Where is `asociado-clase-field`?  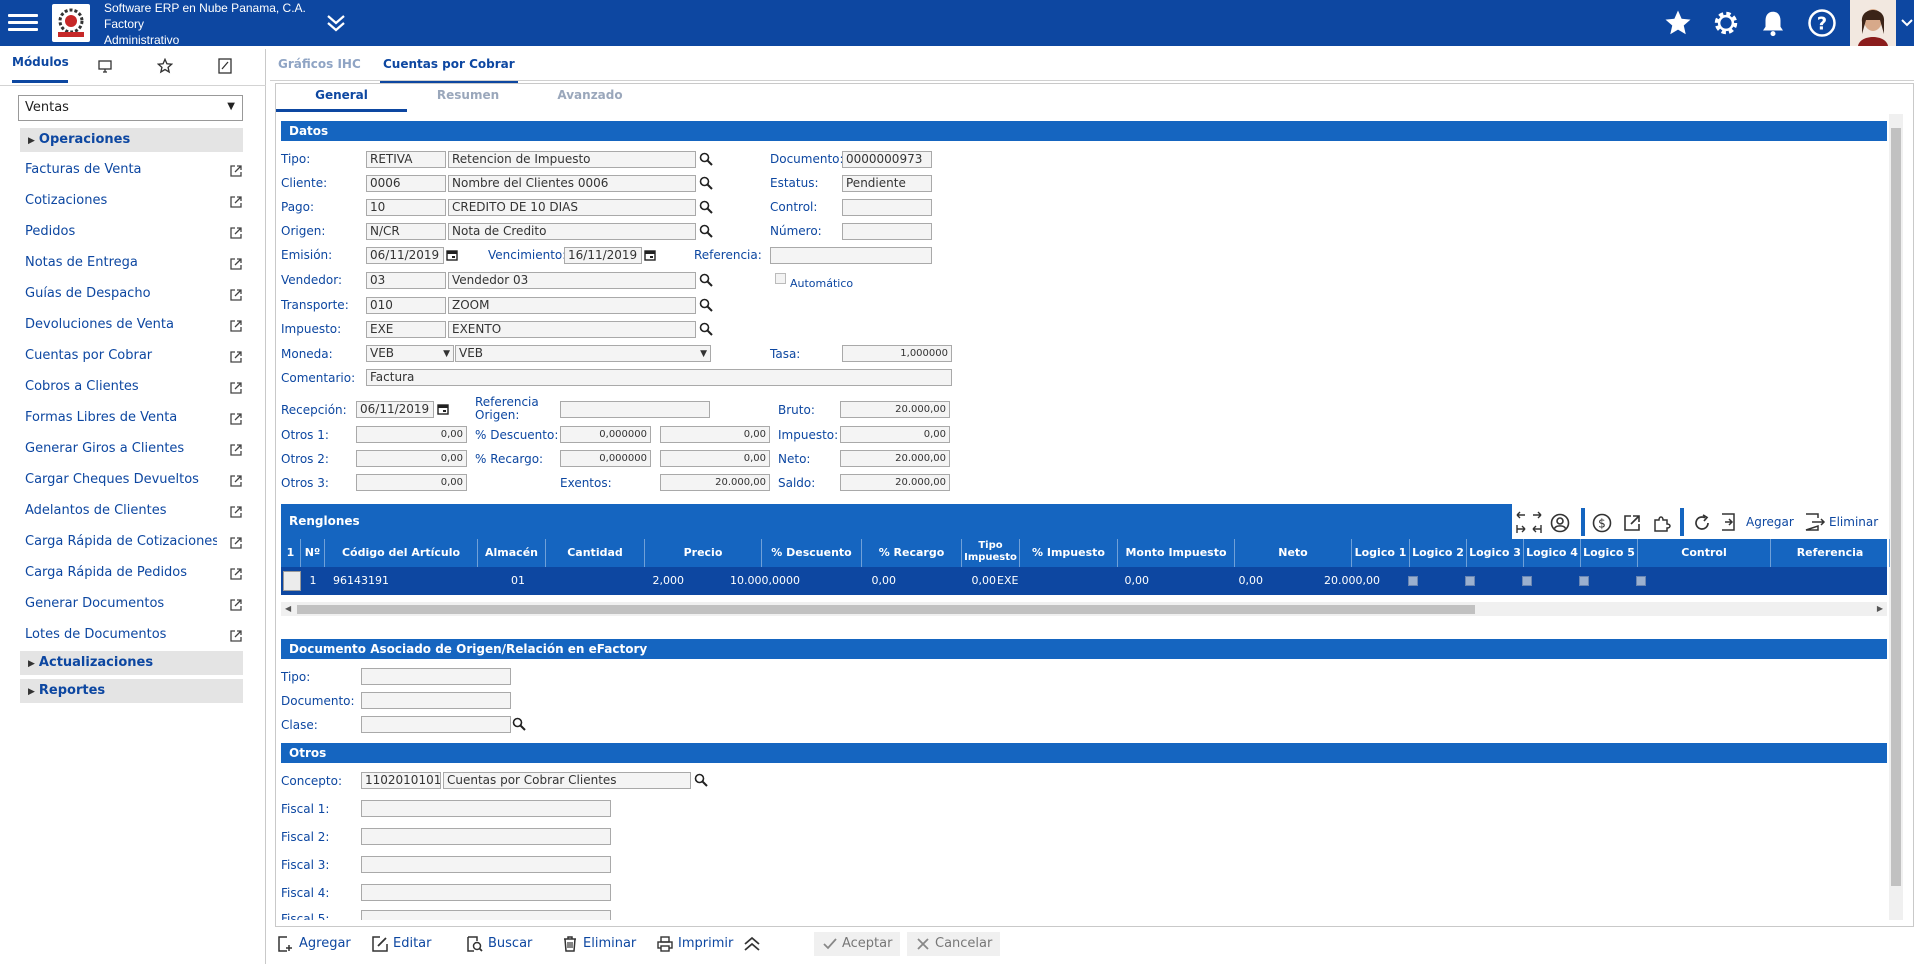
asociado-clase-field is located at coordinates (436, 724).